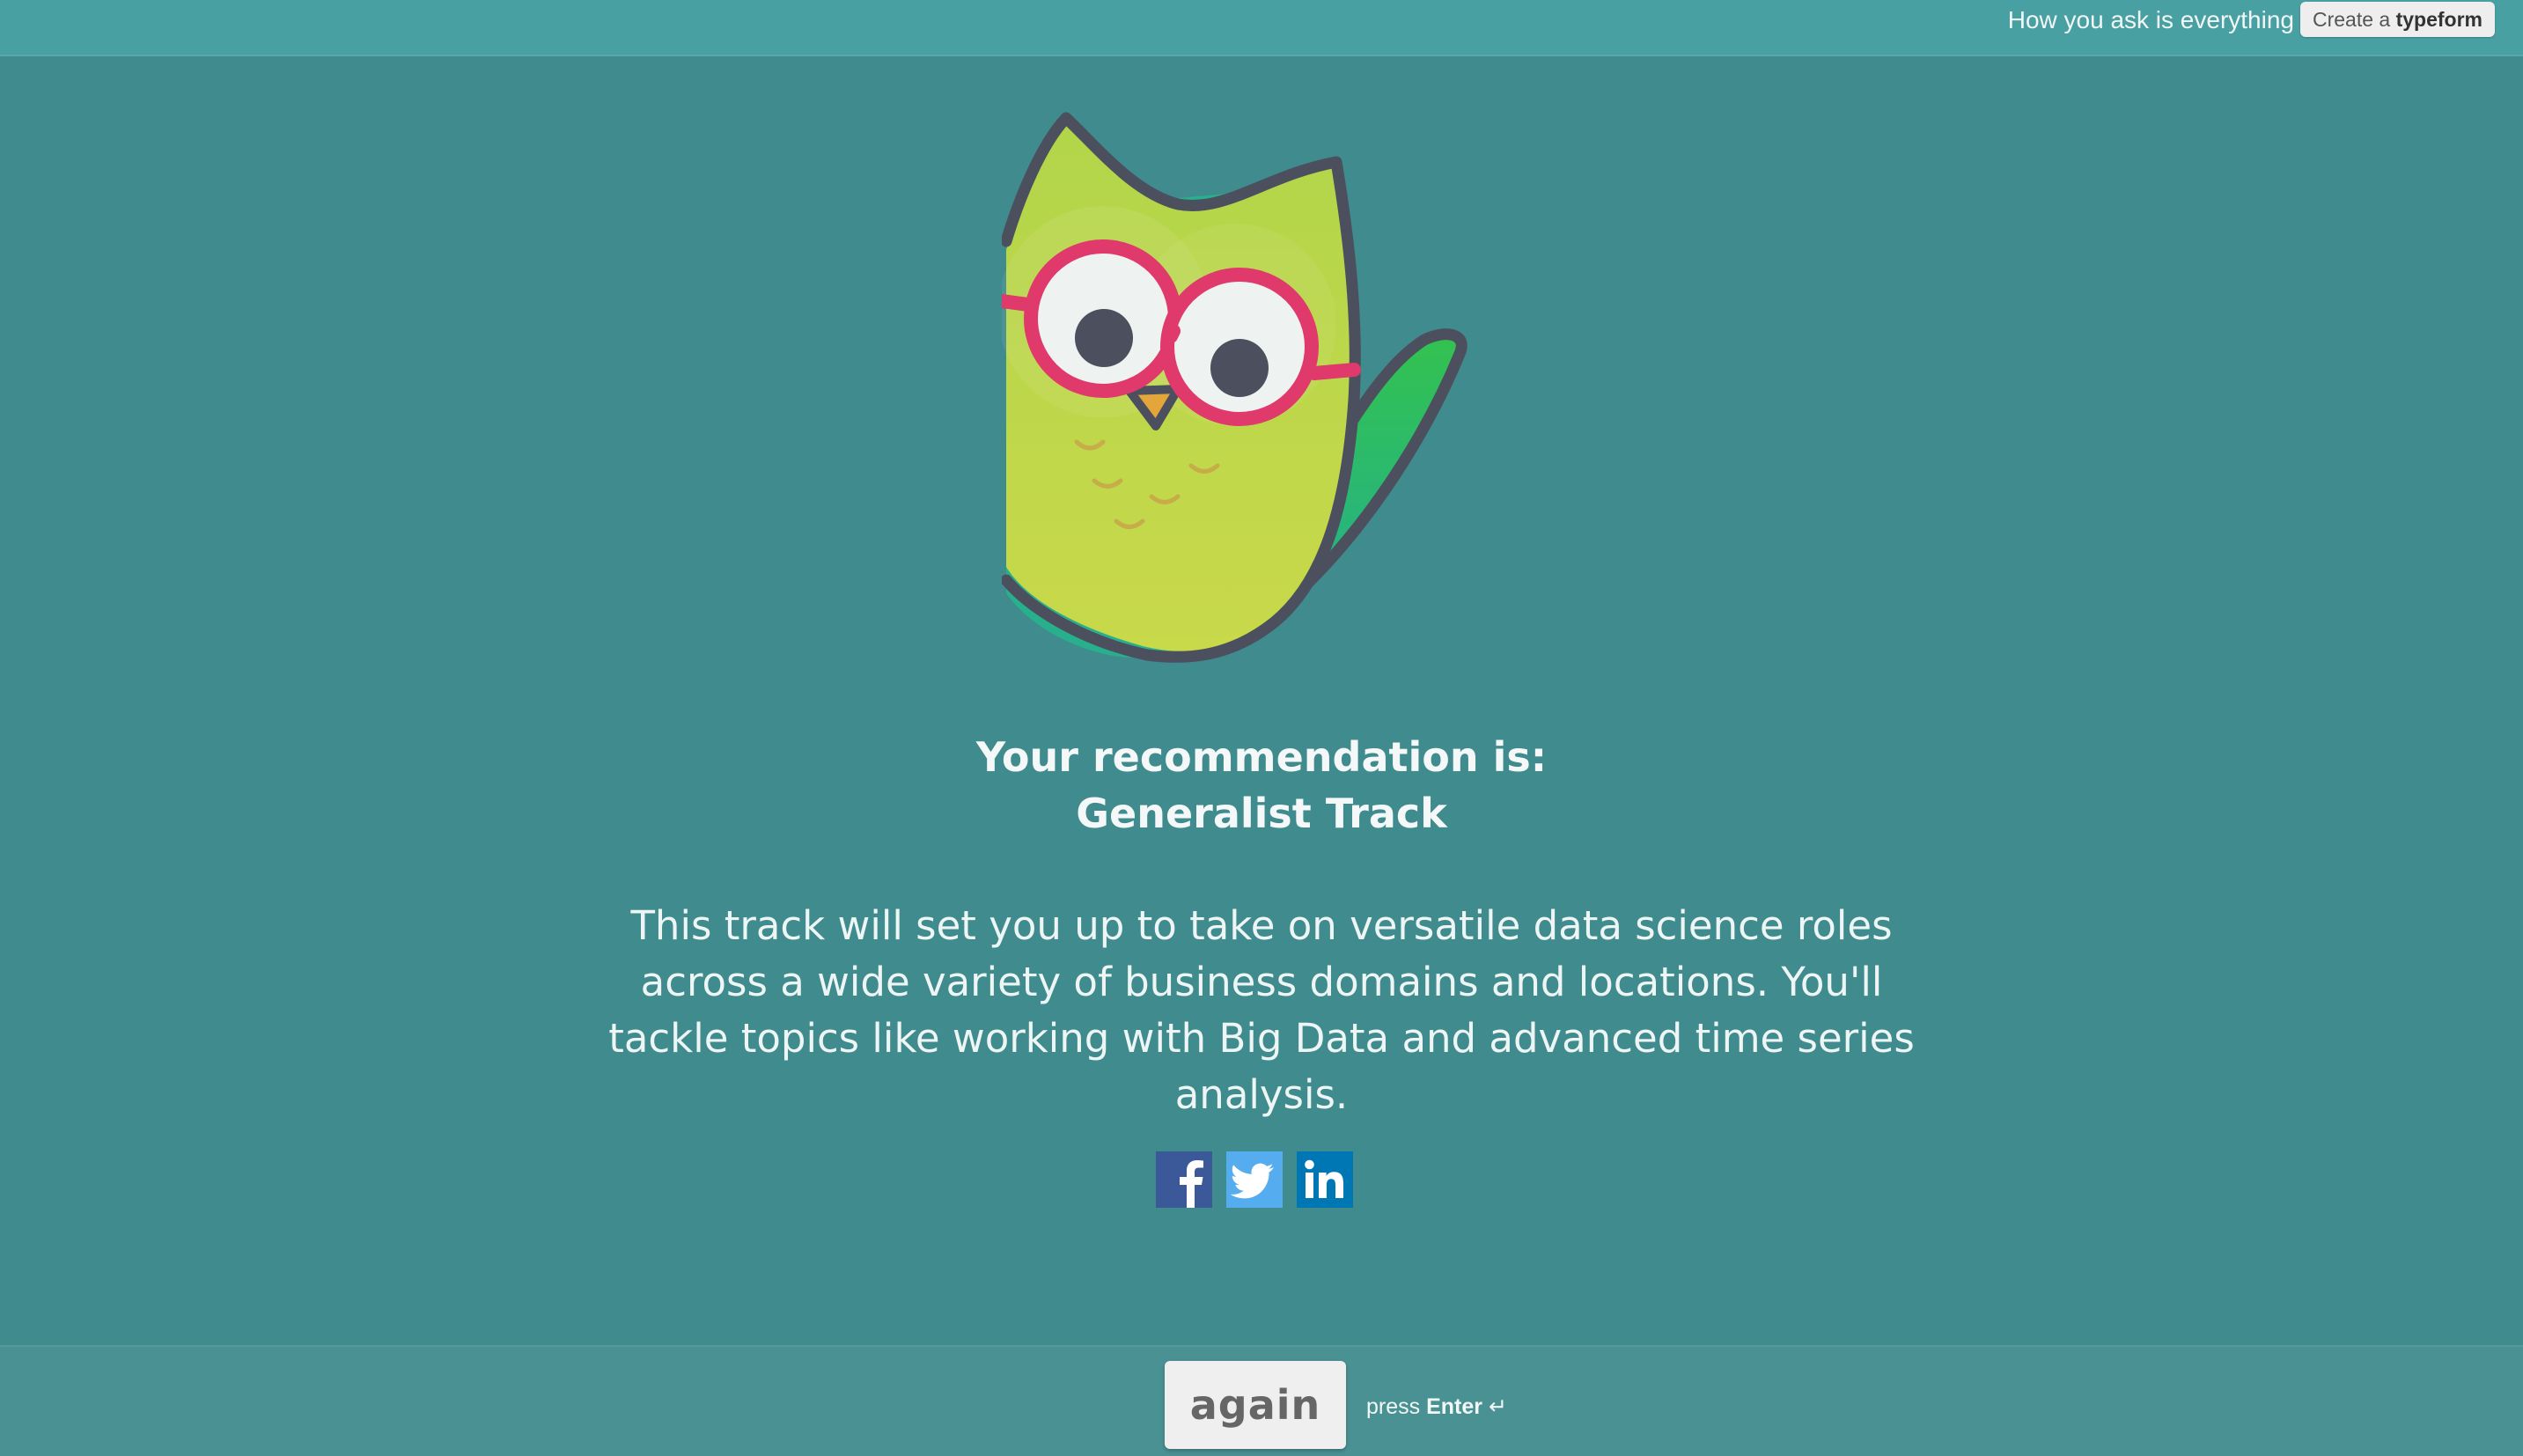 This screenshot has width=2523, height=1456. Describe the element at coordinates (1394, 1406) in the screenshot. I see `hint-prefix: press` at that location.